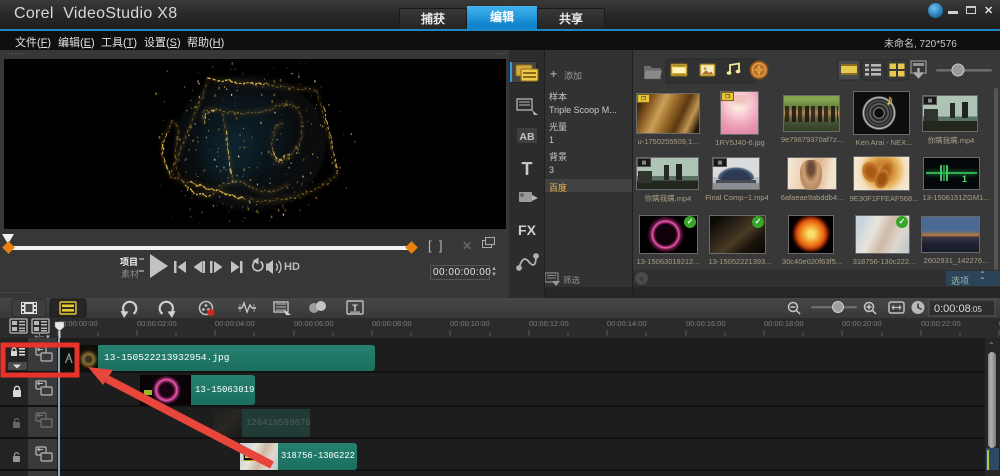 This screenshot has height=476, width=1000. Describe the element at coordinates (392, 323) in the screenshot. I see `svg-text: 00:00:08:00` at that location.